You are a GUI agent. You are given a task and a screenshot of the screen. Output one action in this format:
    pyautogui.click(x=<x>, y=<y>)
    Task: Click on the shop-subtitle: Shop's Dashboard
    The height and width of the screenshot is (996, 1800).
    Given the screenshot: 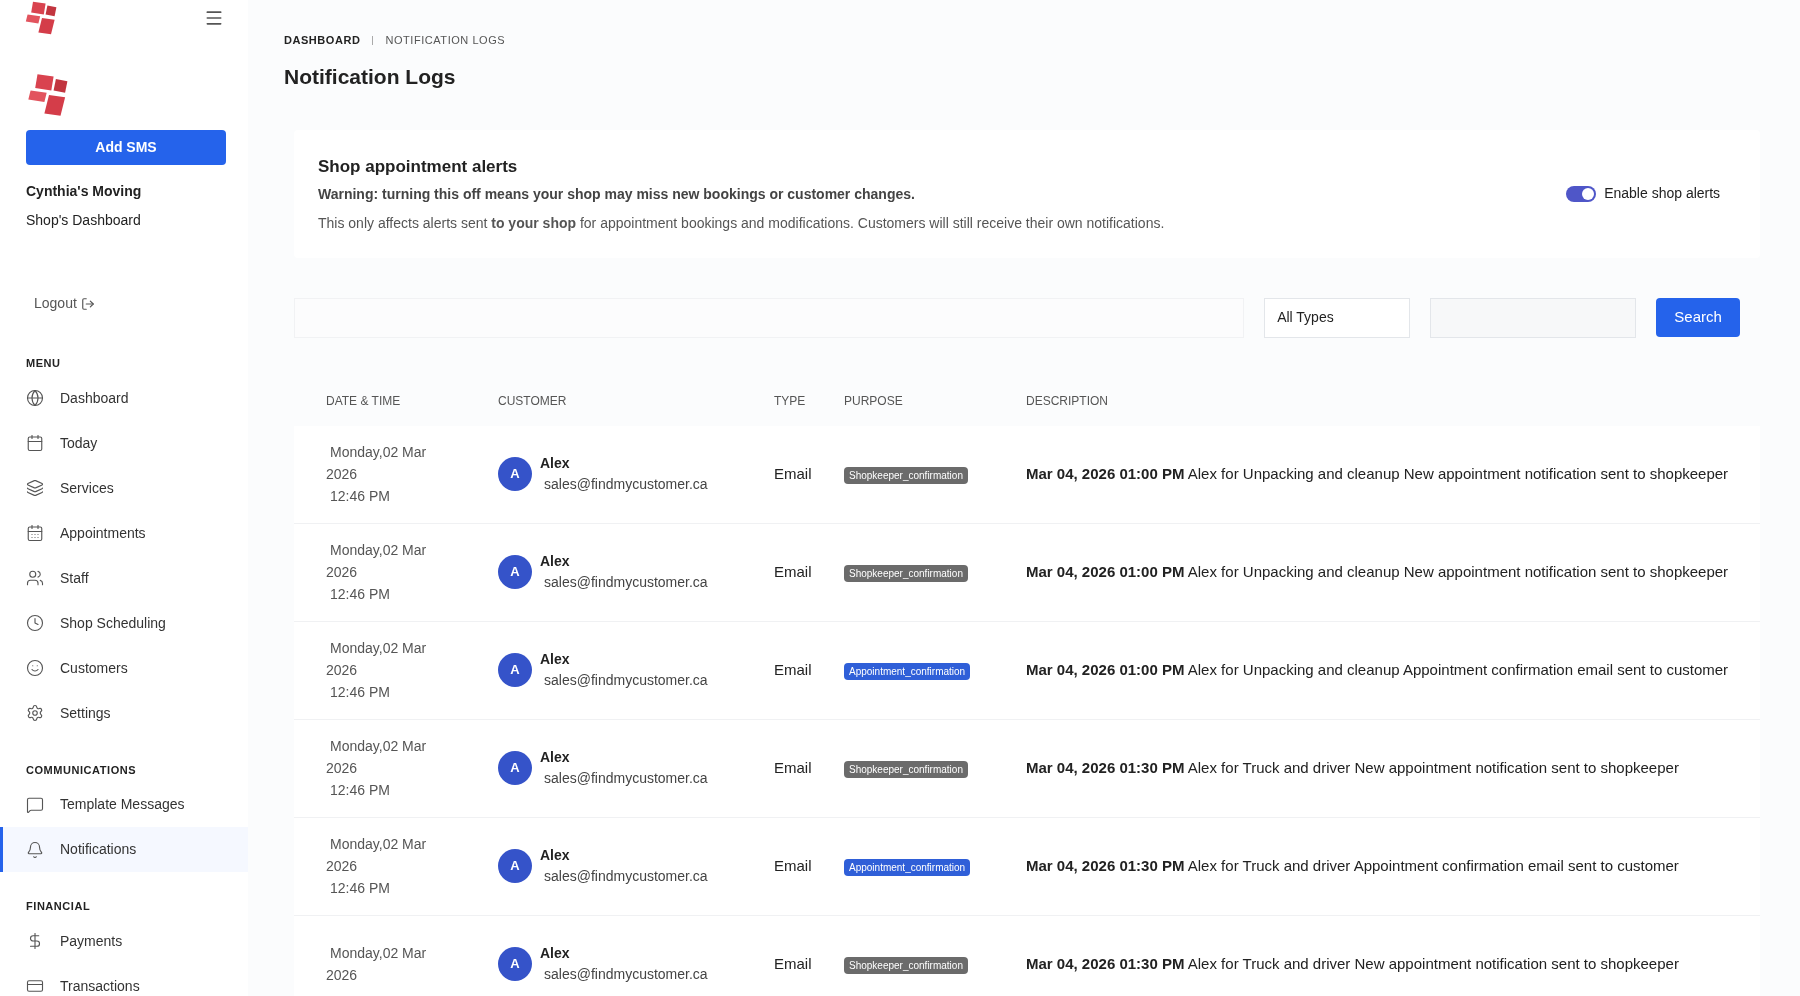 What is the action you would take?
    pyautogui.click(x=84, y=220)
    